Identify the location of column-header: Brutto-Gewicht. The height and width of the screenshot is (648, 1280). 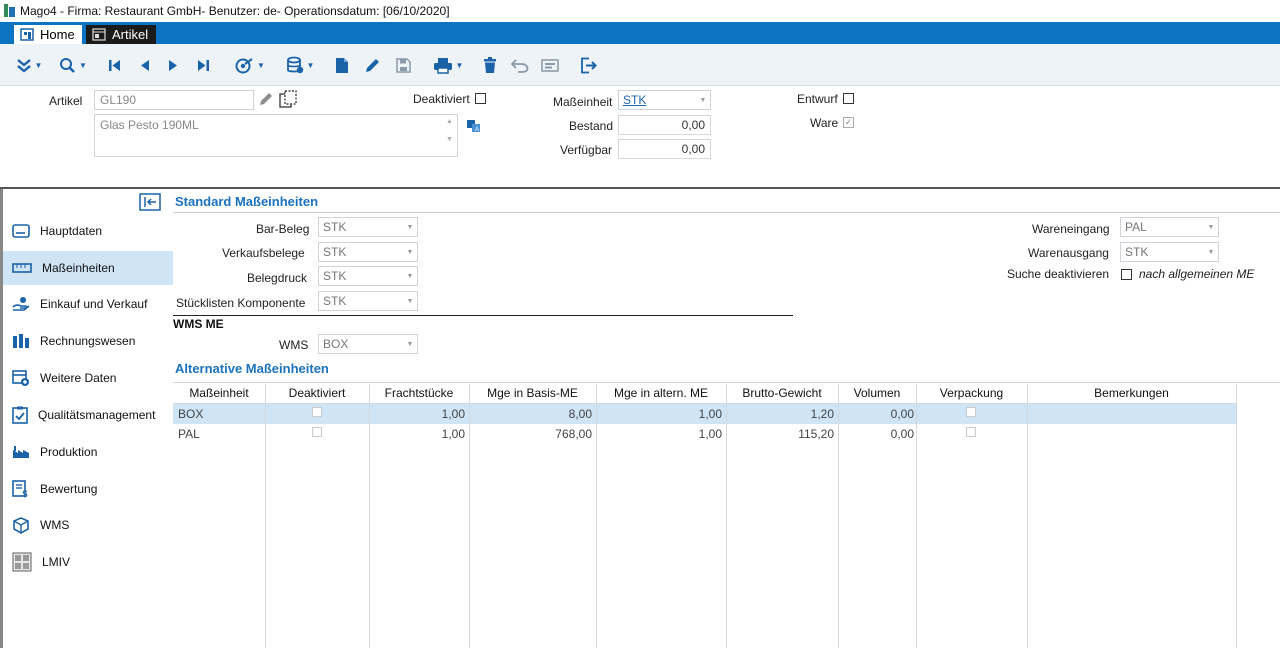
(782, 393).